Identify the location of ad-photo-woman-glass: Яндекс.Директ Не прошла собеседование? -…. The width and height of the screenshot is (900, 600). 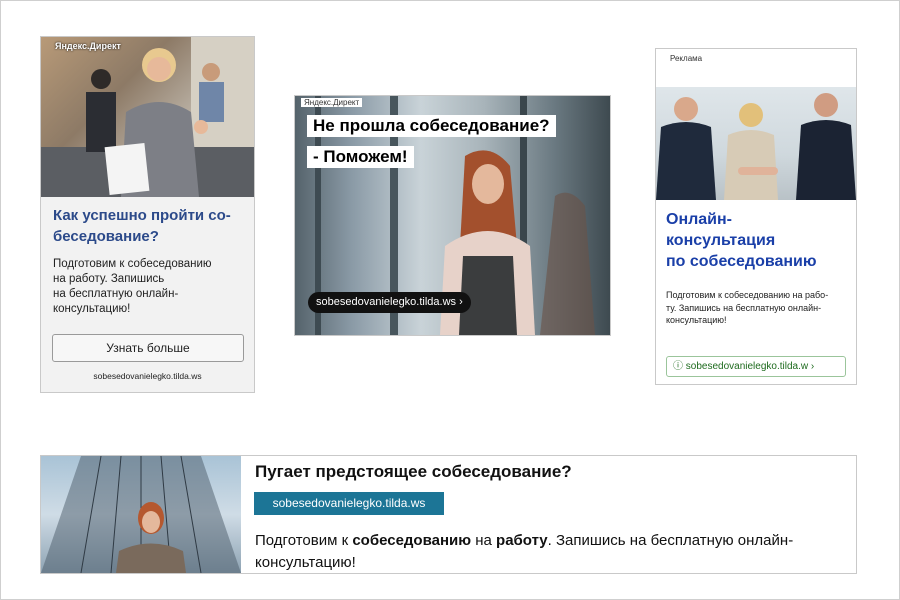
(452, 215).